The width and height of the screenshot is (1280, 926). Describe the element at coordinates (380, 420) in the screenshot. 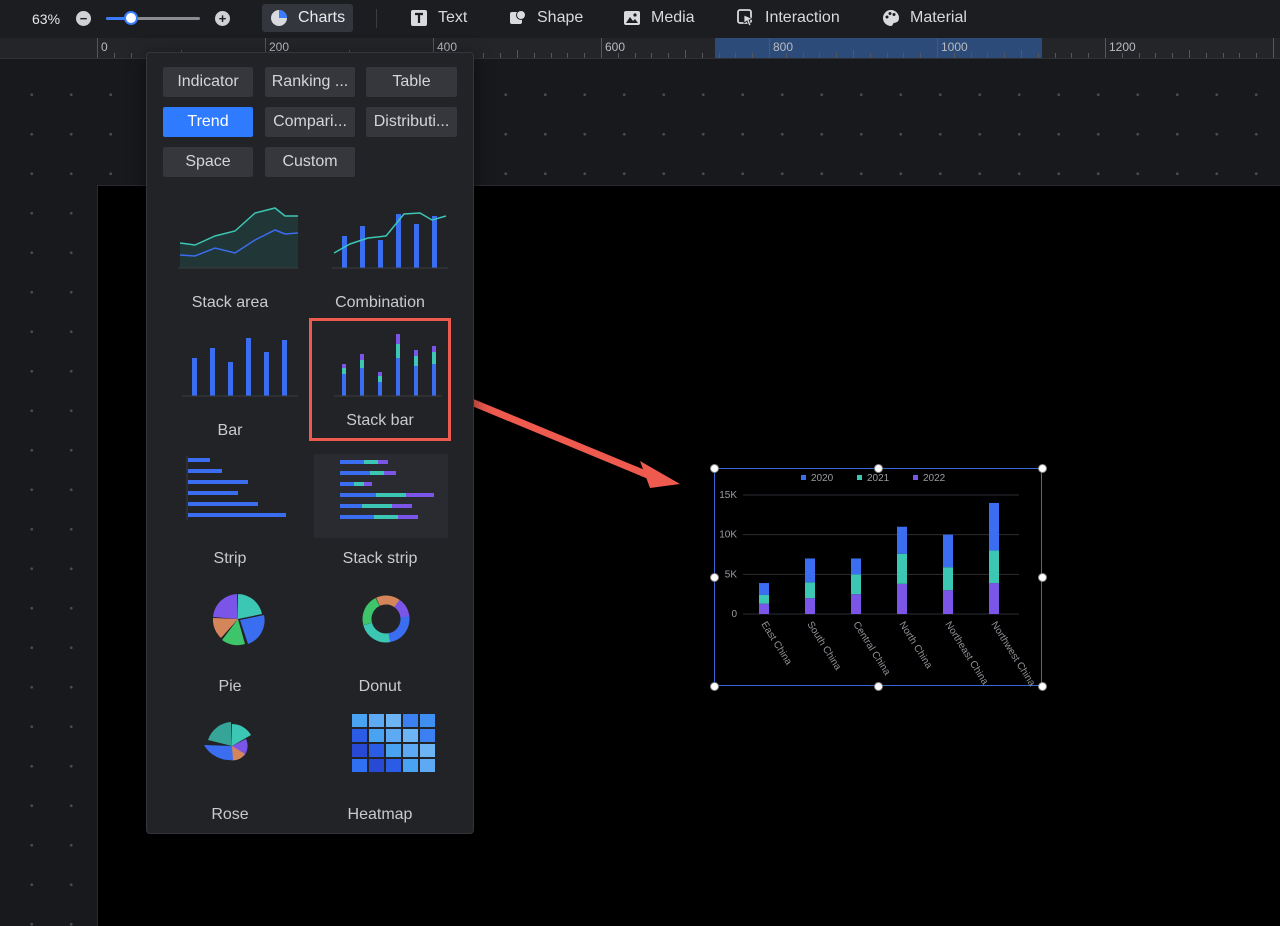

I see `chart-option-label: Stack bar` at that location.